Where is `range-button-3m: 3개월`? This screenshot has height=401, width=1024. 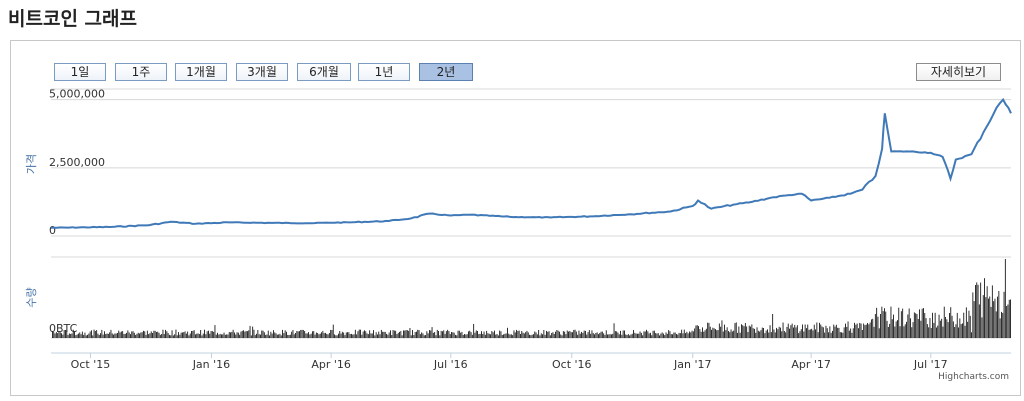
range-button-3m: 3개월 is located at coordinates (262, 72).